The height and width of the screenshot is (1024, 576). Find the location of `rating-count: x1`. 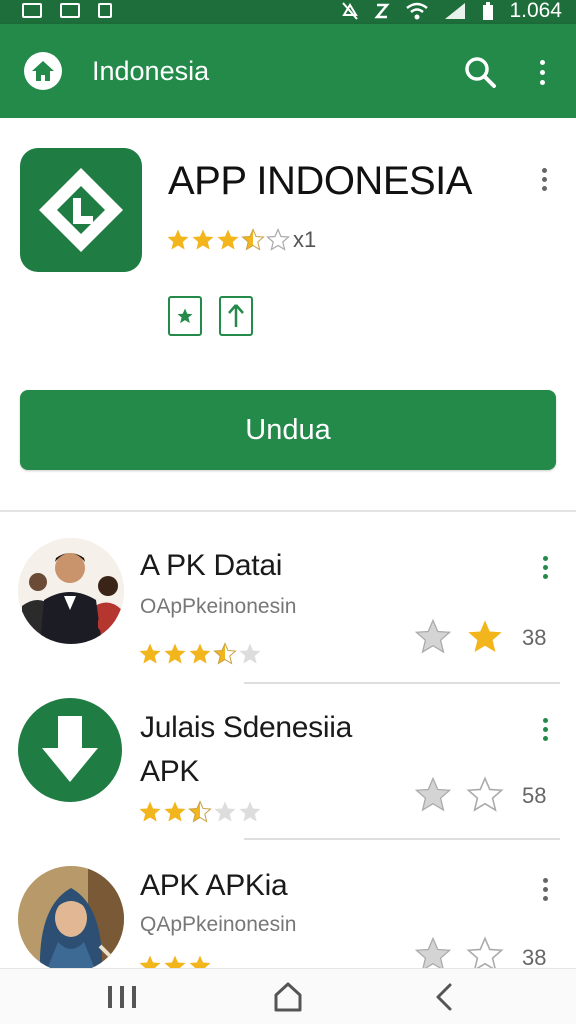

rating-count: x1 is located at coordinates (305, 239).